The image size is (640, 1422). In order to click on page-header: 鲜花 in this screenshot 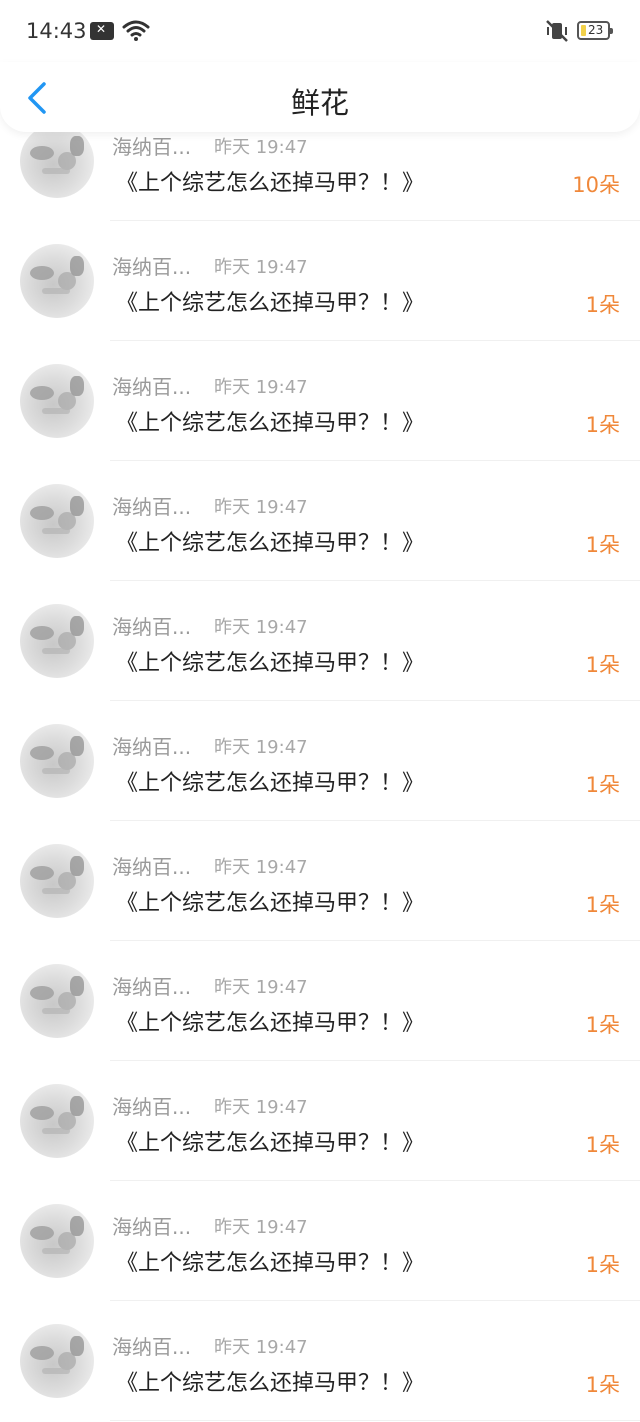, I will do `click(320, 97)`.